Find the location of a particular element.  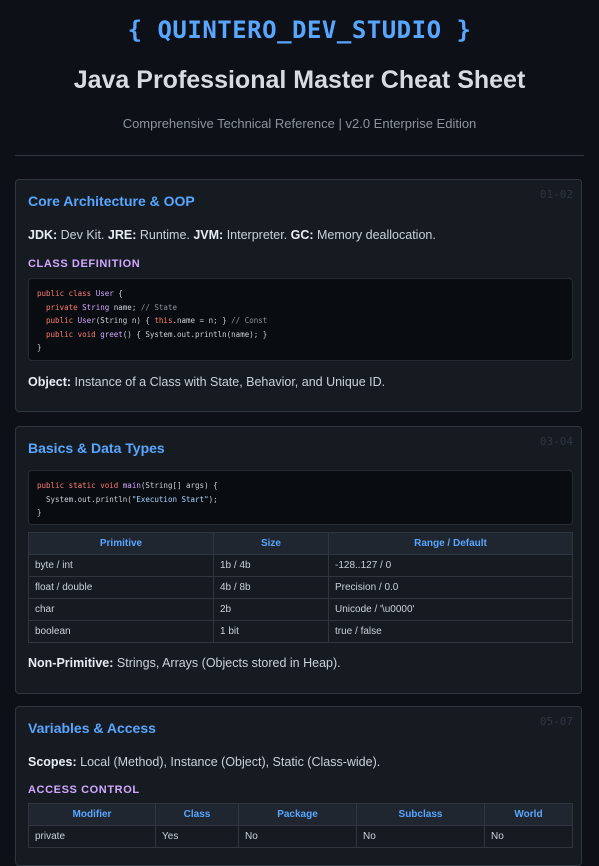

table-row: private Yes No No No is located at coordinates (300, 836).